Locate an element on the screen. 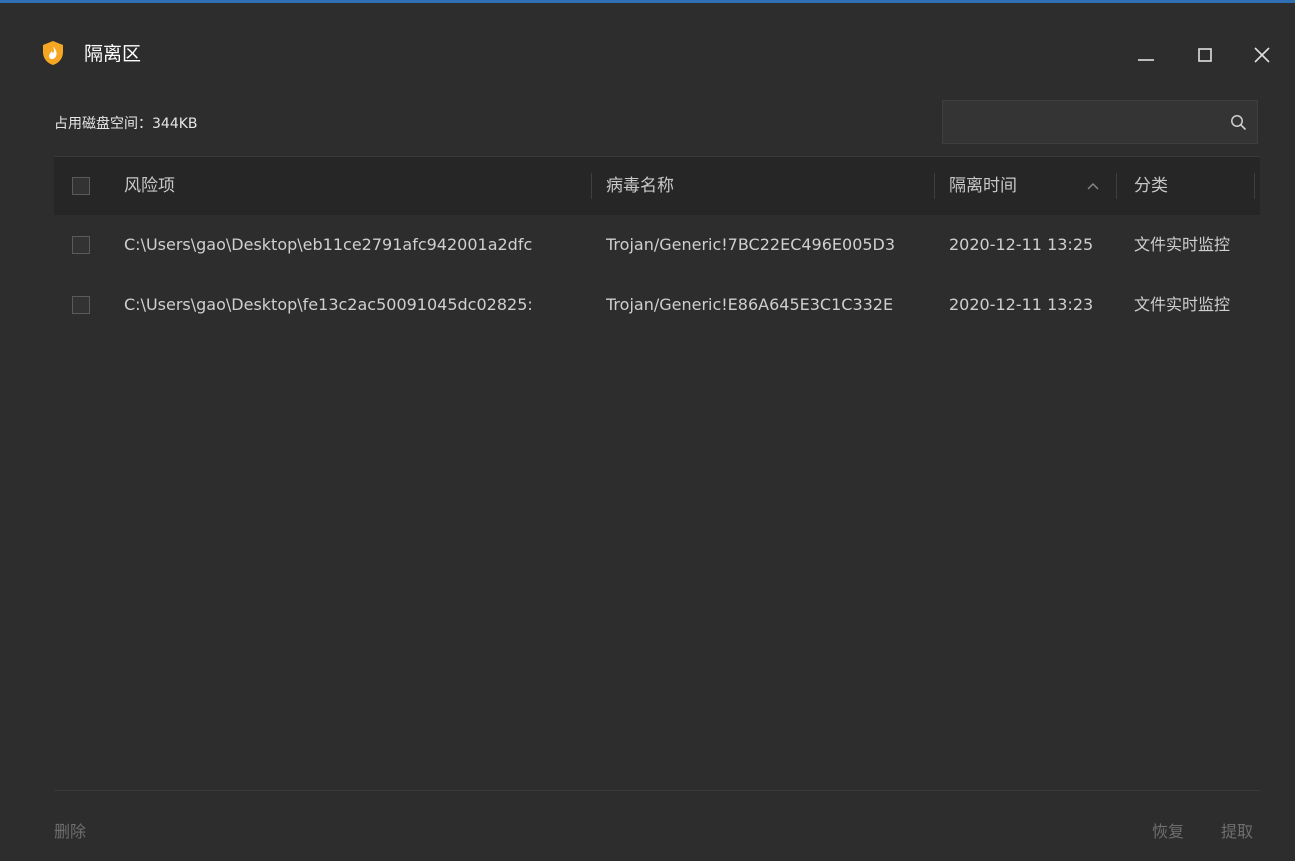 The image size is (1295, 861). virus-name: Trojan/Generic!7BC22EC496E005D3 is located at coordinates (751, 244).